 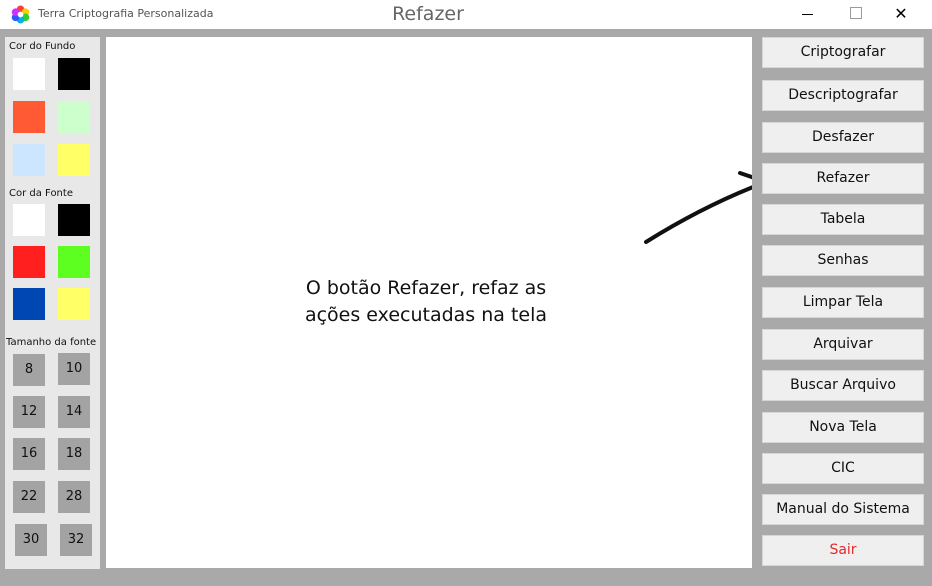 I want to click on font-swatch-red, so click(x=29, y=262).